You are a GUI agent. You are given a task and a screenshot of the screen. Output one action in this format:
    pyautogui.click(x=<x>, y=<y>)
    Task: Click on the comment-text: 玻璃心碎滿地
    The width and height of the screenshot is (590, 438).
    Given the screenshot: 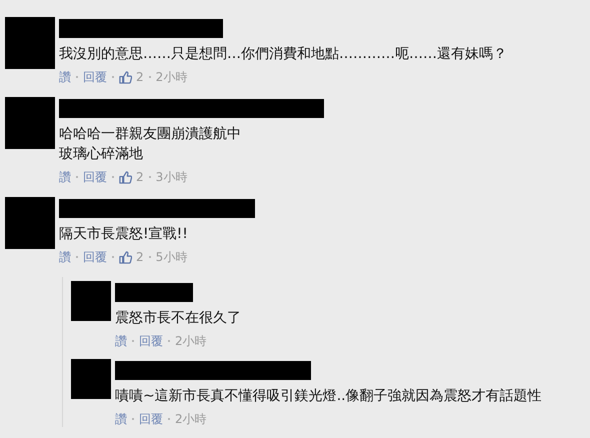 What is the action you would take?
    pyautogui.click(x=101, y=154)
    